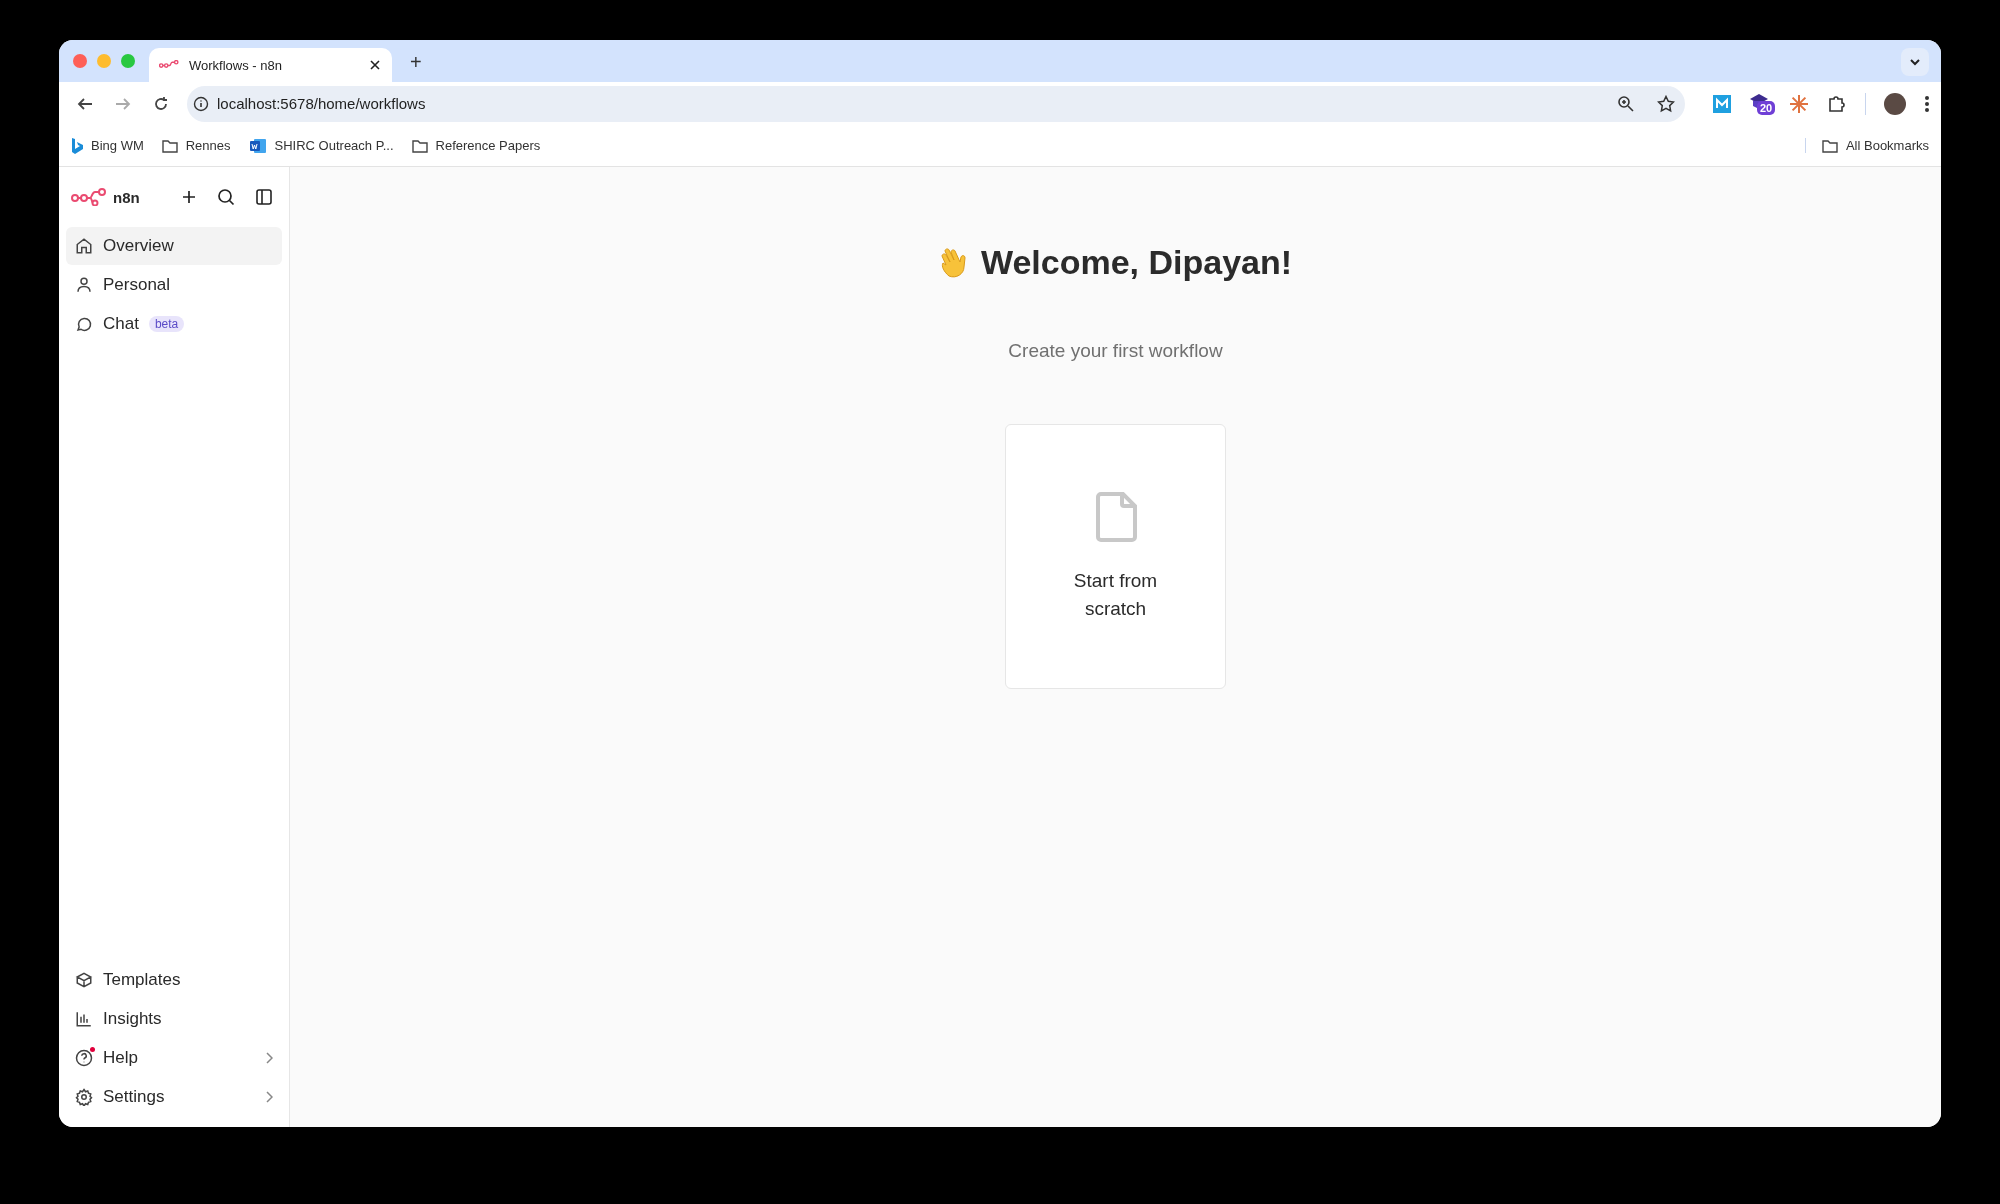 Image resolution: width=2000 pixels, height=1204 pixels. What do you see at coordinates (189, 197) in the screenshot?
I see `plus-icon` at bounding box center [189, 197].